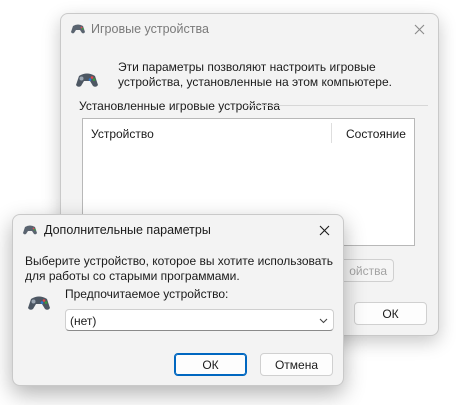  Describe the element at coordinates (127, 230) in the screenshot. I see `dialog-title: Дополнительные параметры` at that location.